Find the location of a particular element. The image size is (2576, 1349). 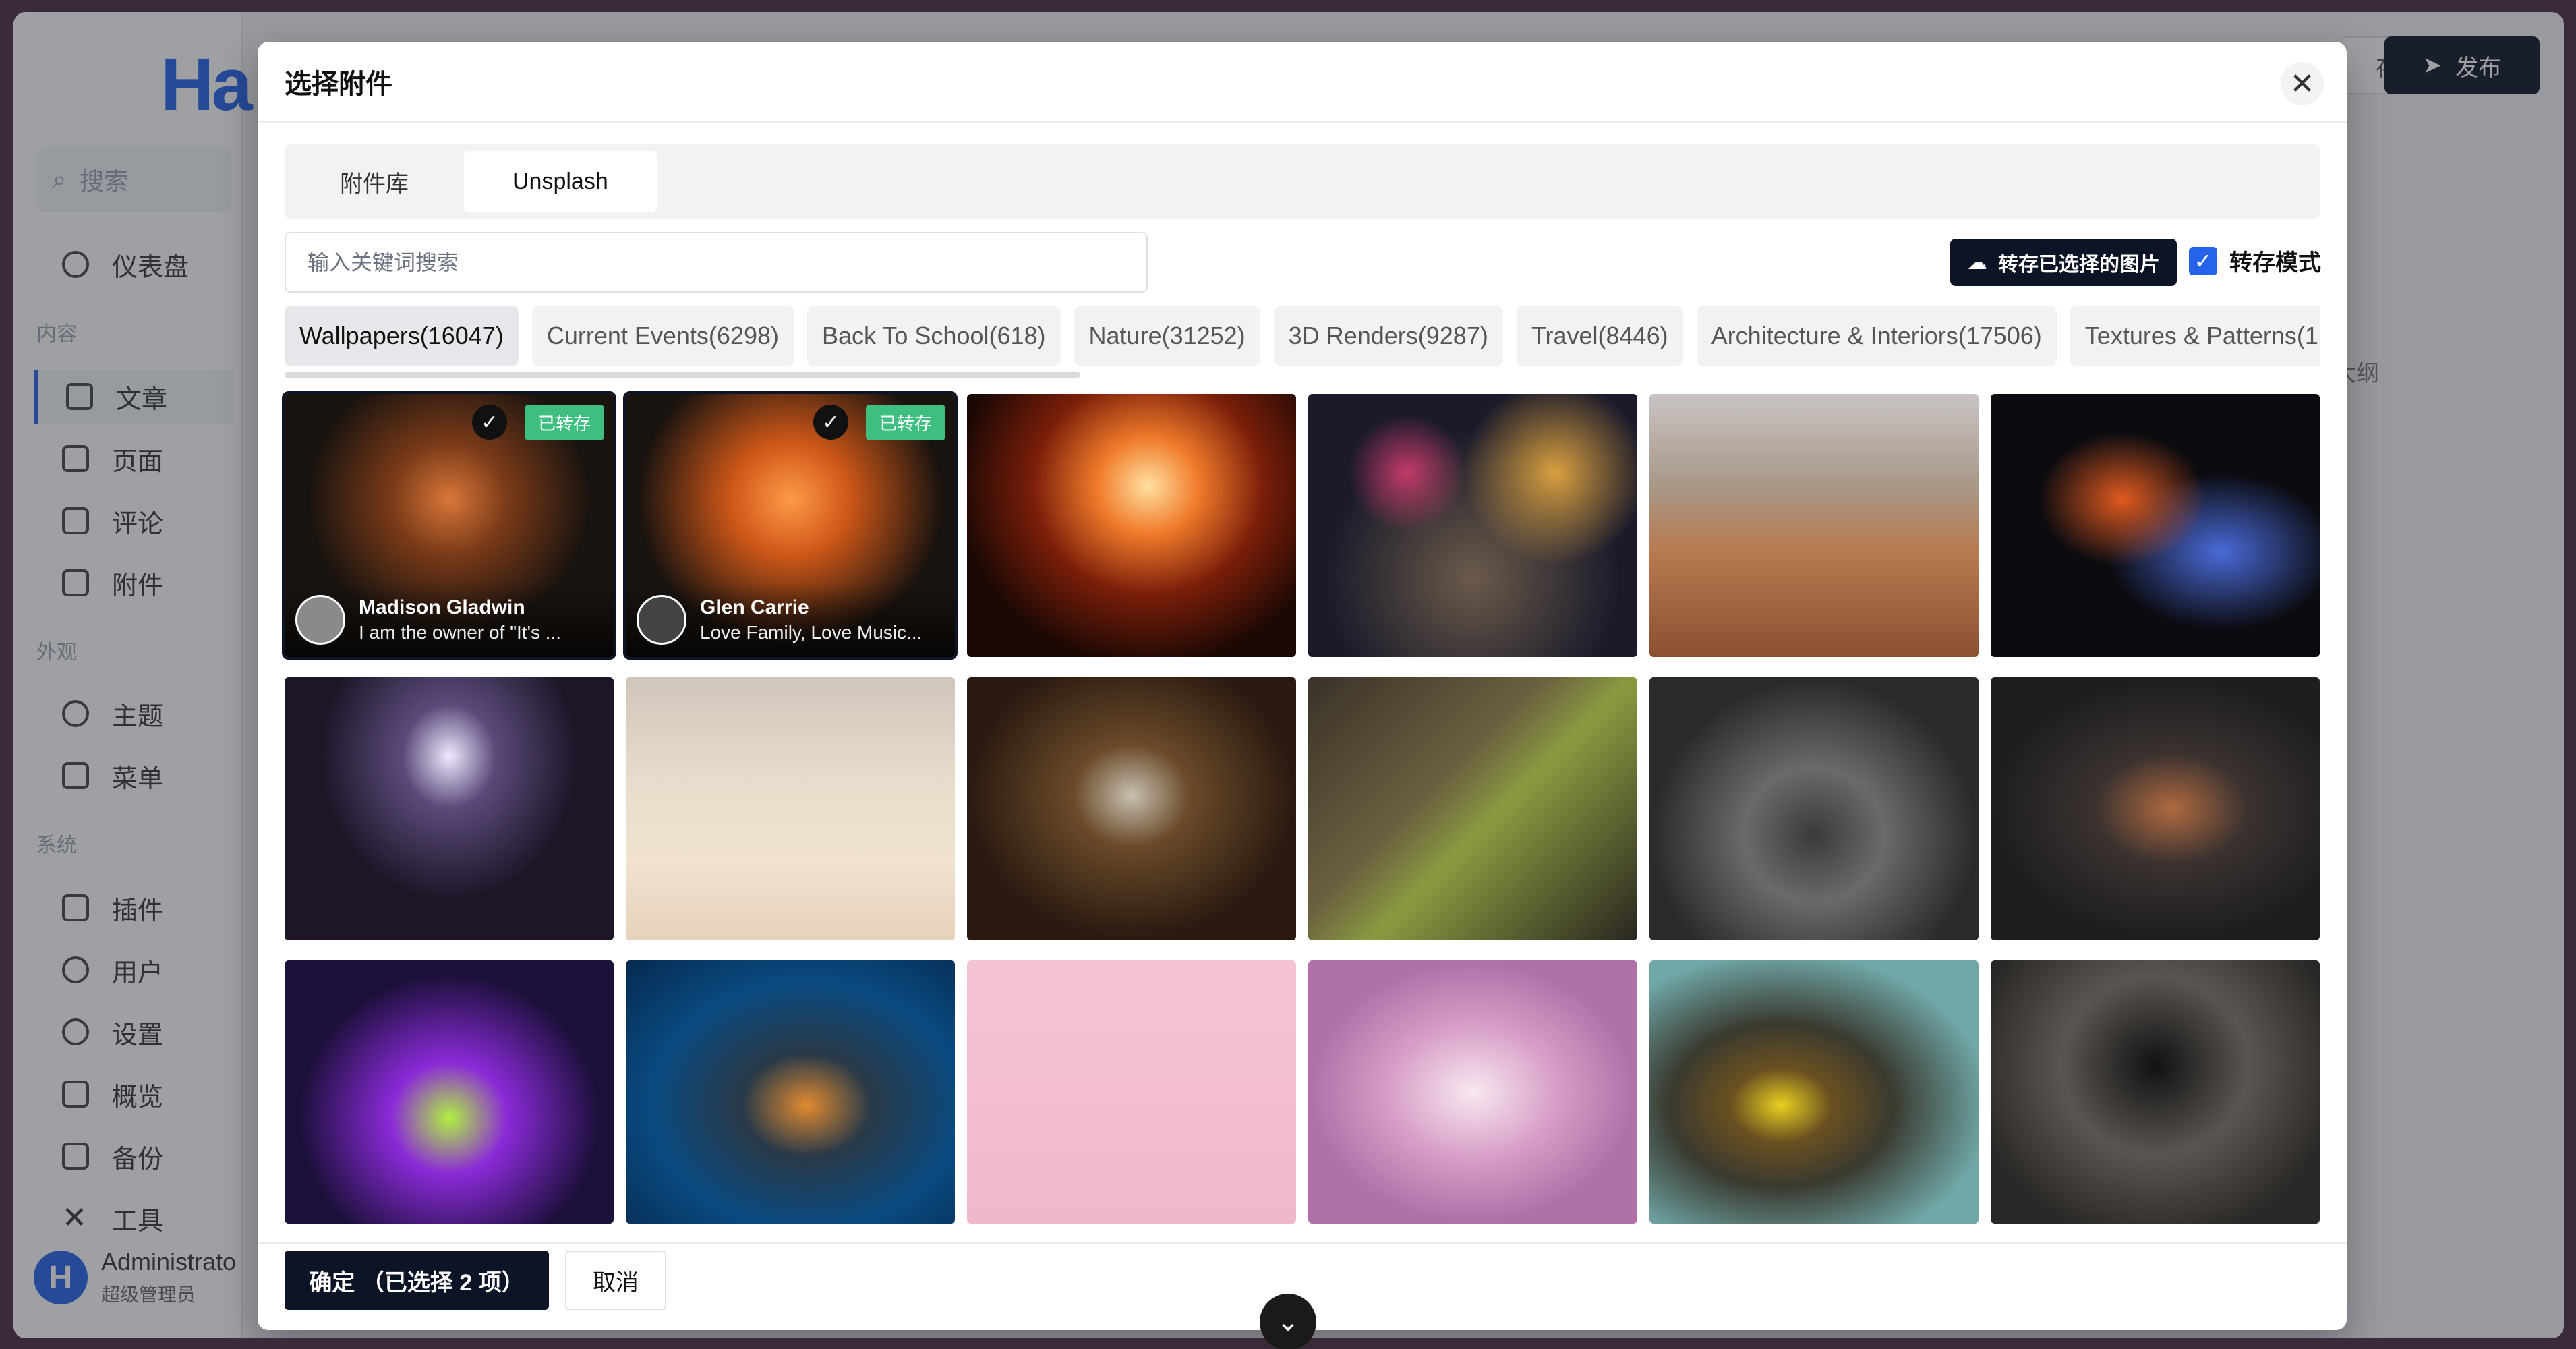

horizontal-scrollbar is located at coordinates (682, 375).